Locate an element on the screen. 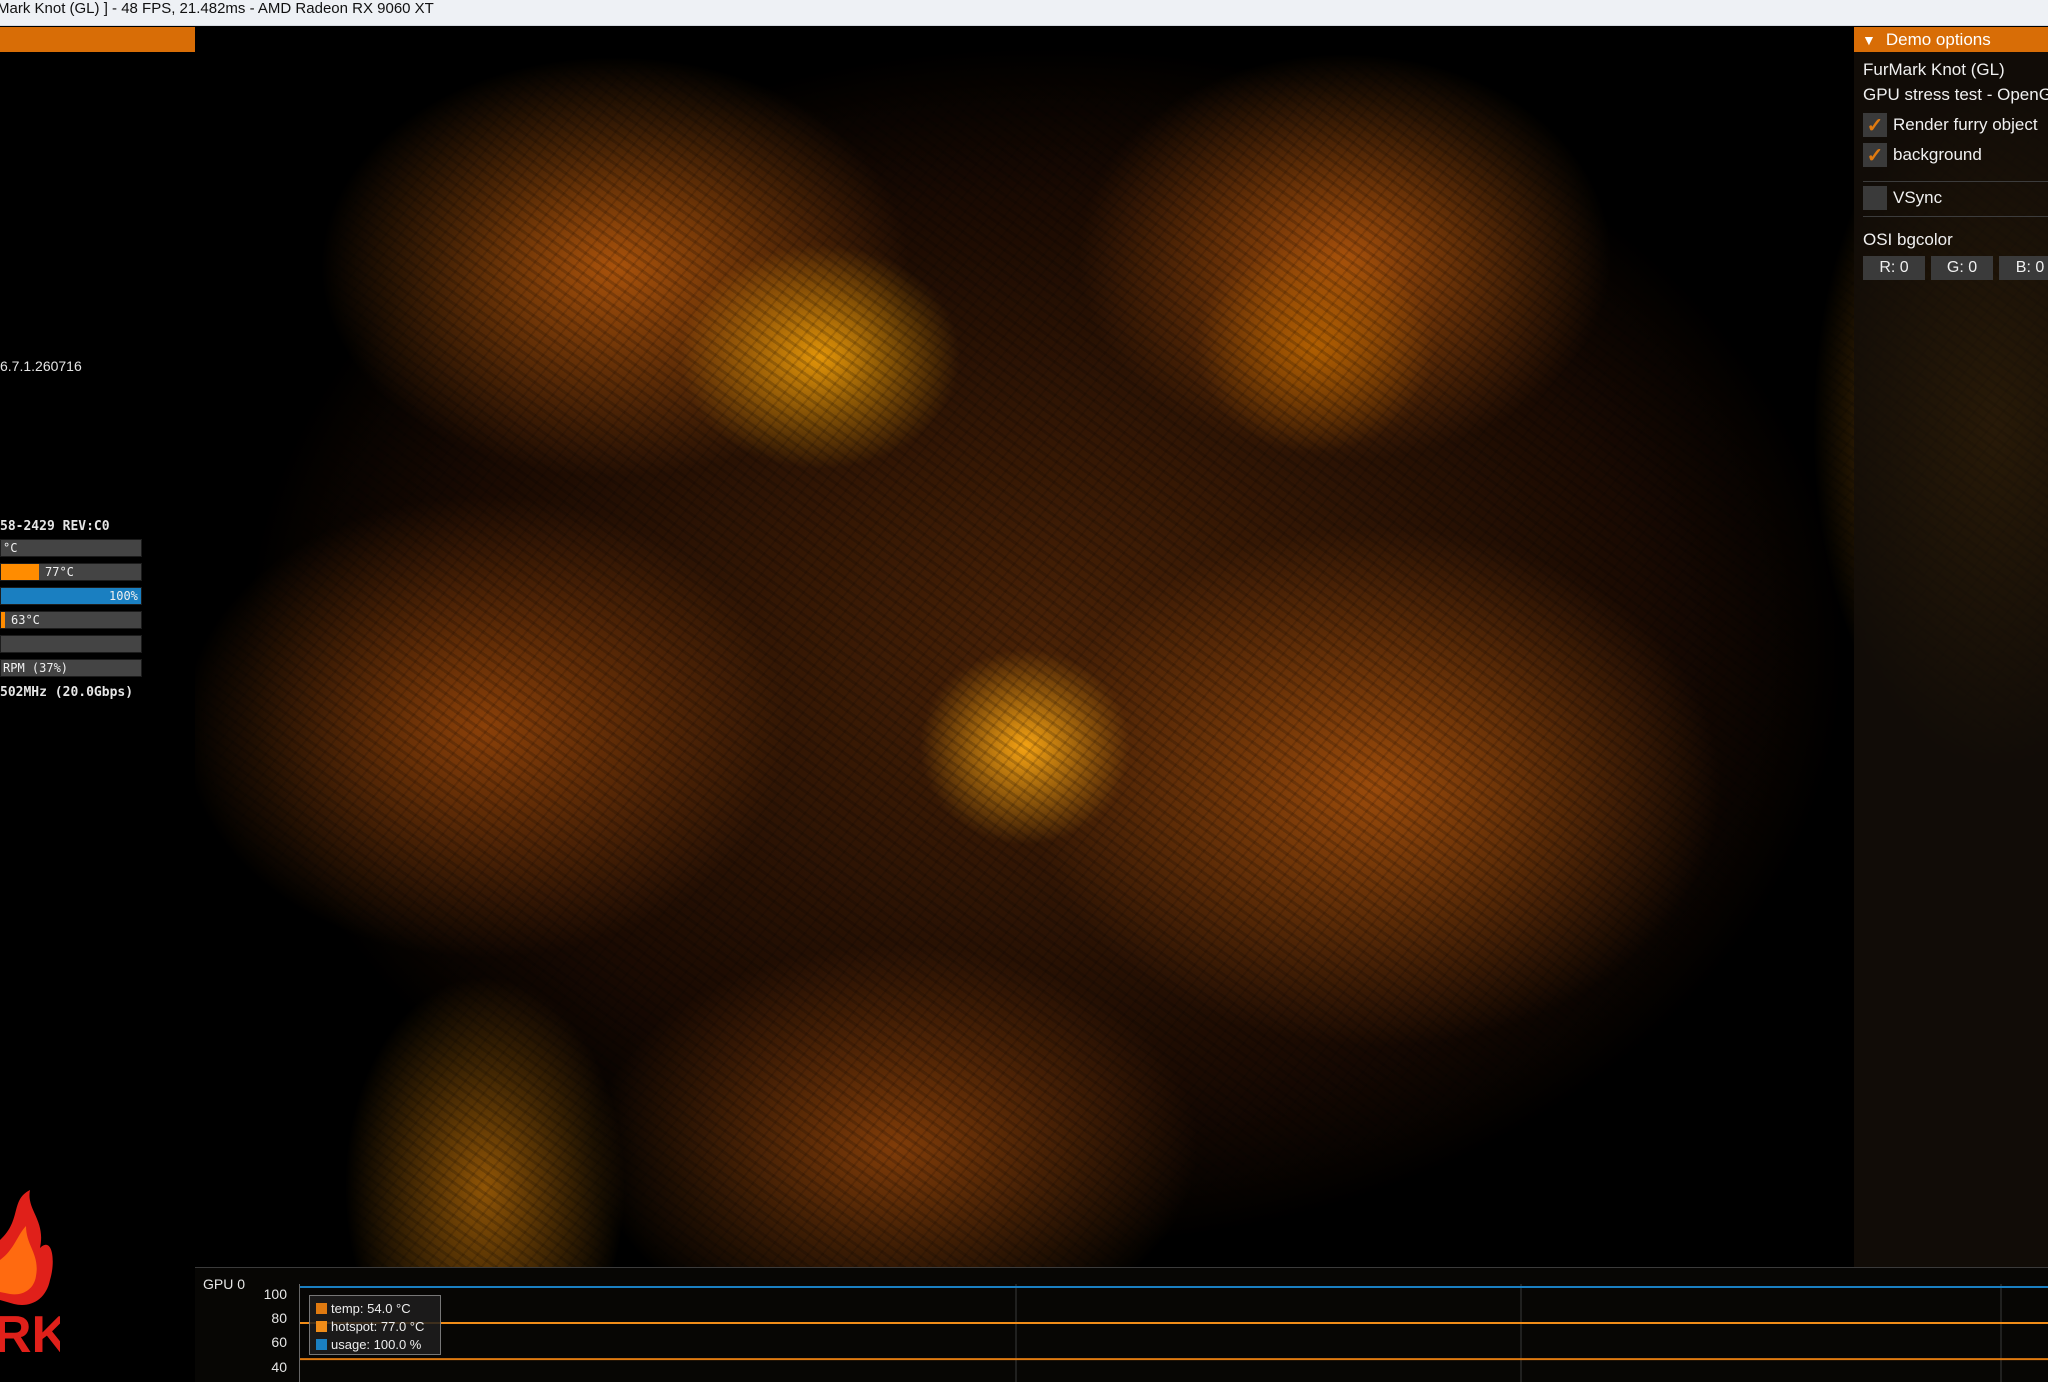  legend-item-usage: usage: 100.0 % is located at coordinates (375, 1344).